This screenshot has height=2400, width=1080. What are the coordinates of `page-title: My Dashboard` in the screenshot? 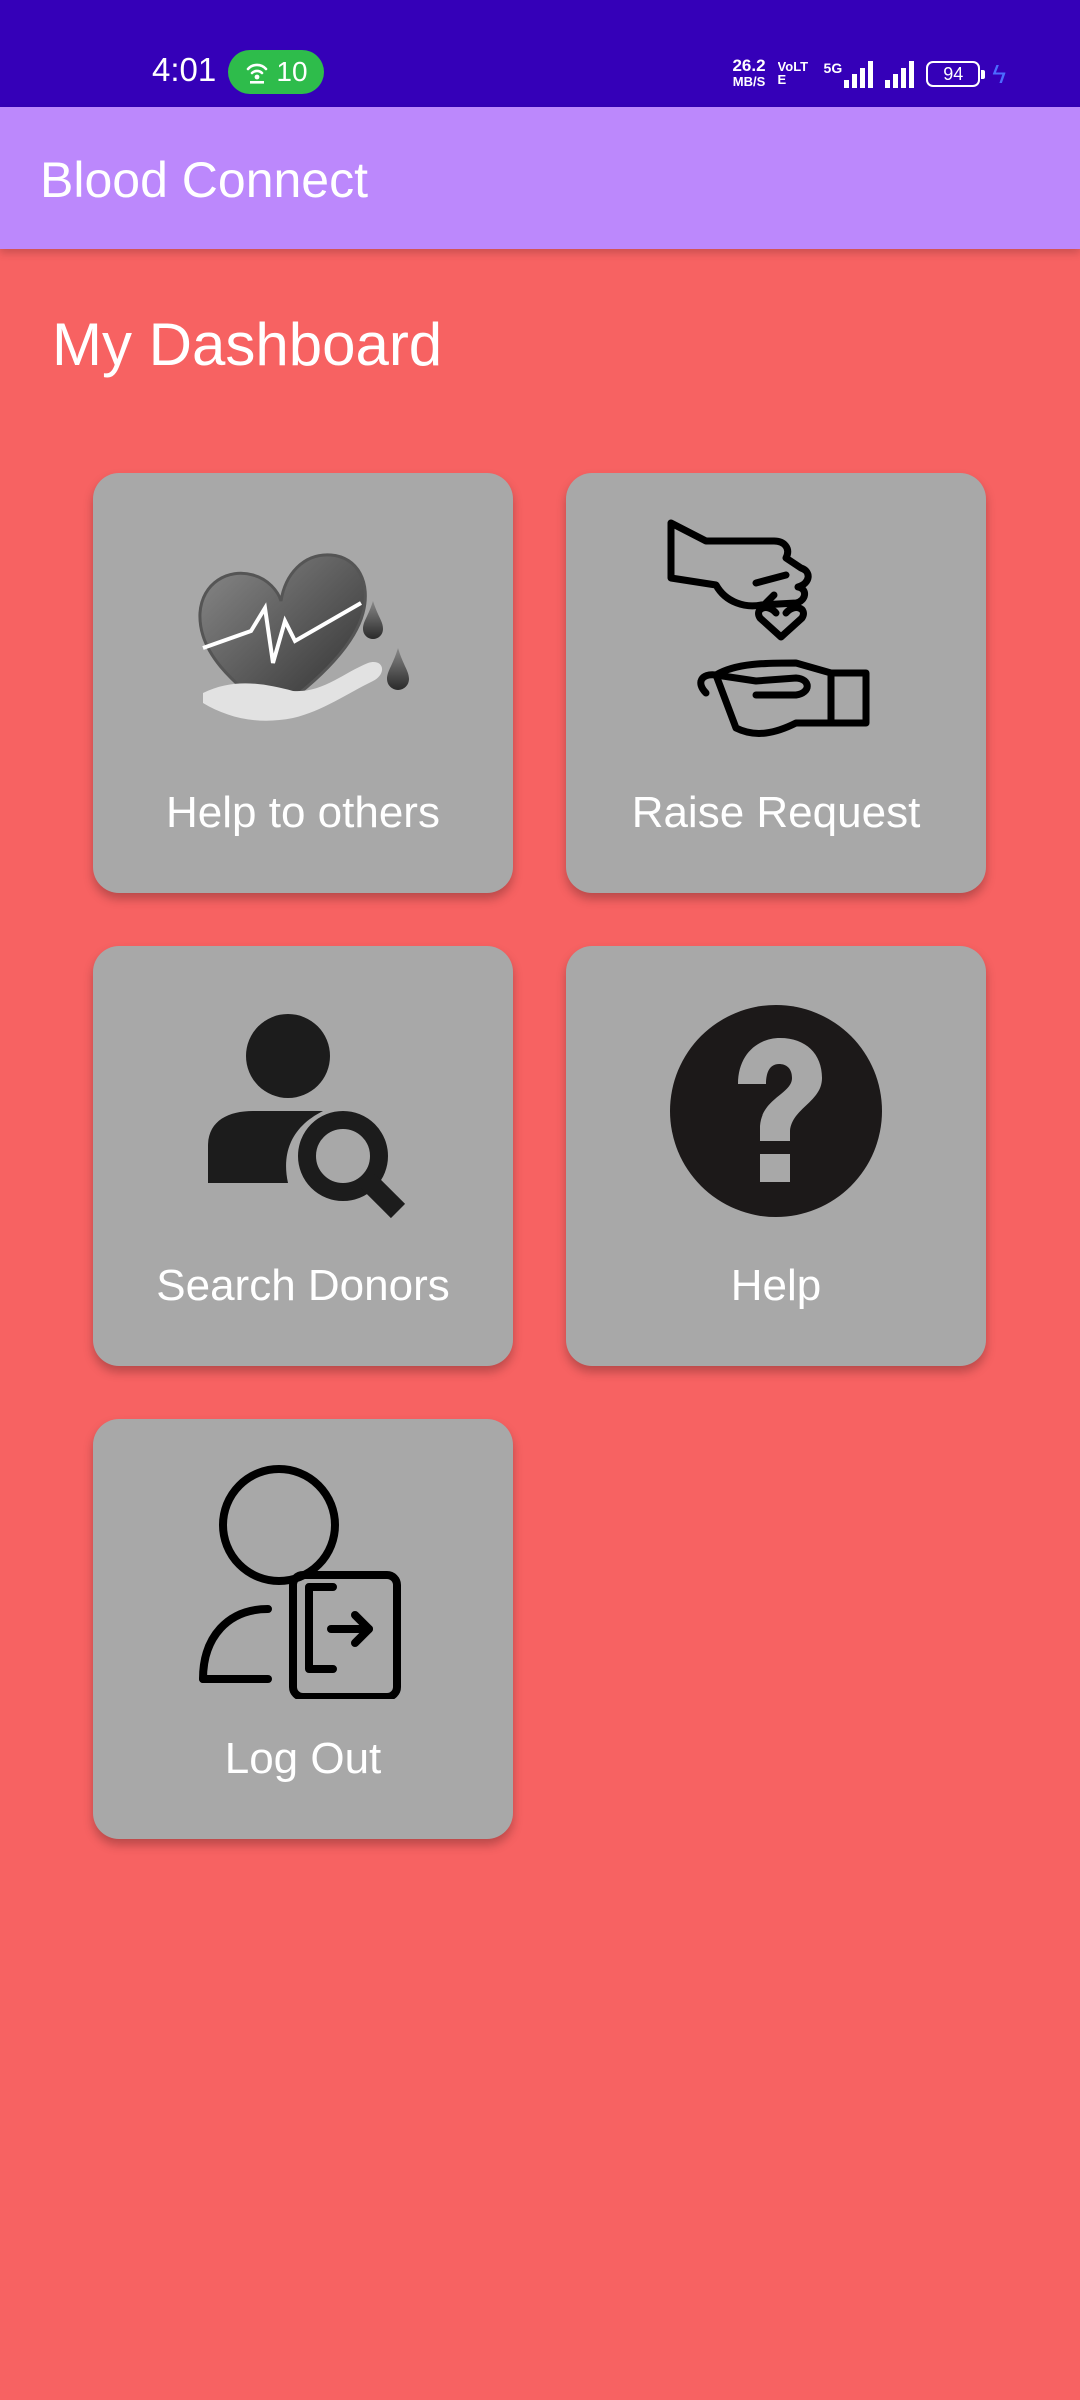 It's located at (247, 344).